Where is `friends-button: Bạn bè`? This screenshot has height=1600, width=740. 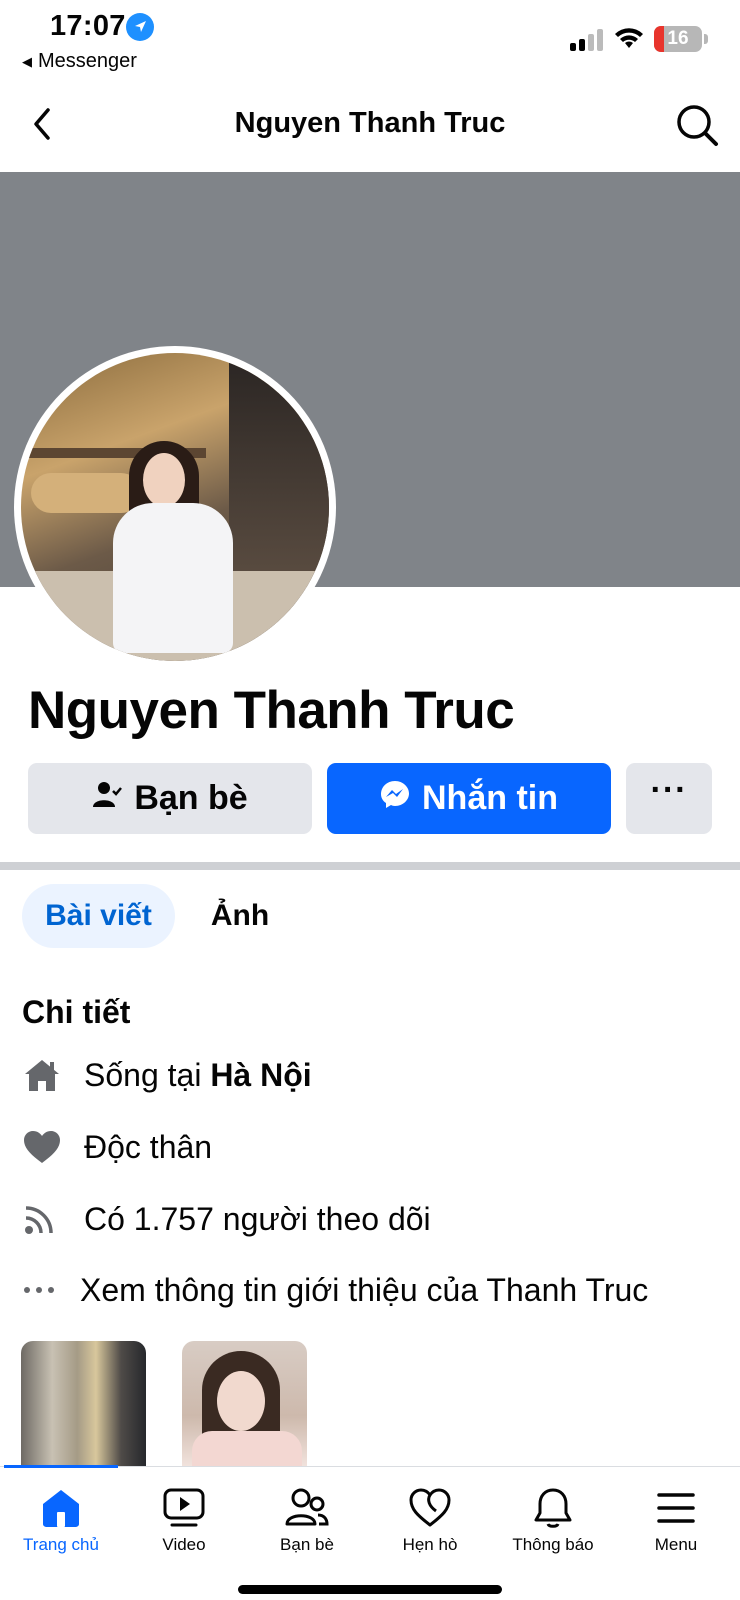 friends-button: Bạn bè is located at coordinates (170, 798).